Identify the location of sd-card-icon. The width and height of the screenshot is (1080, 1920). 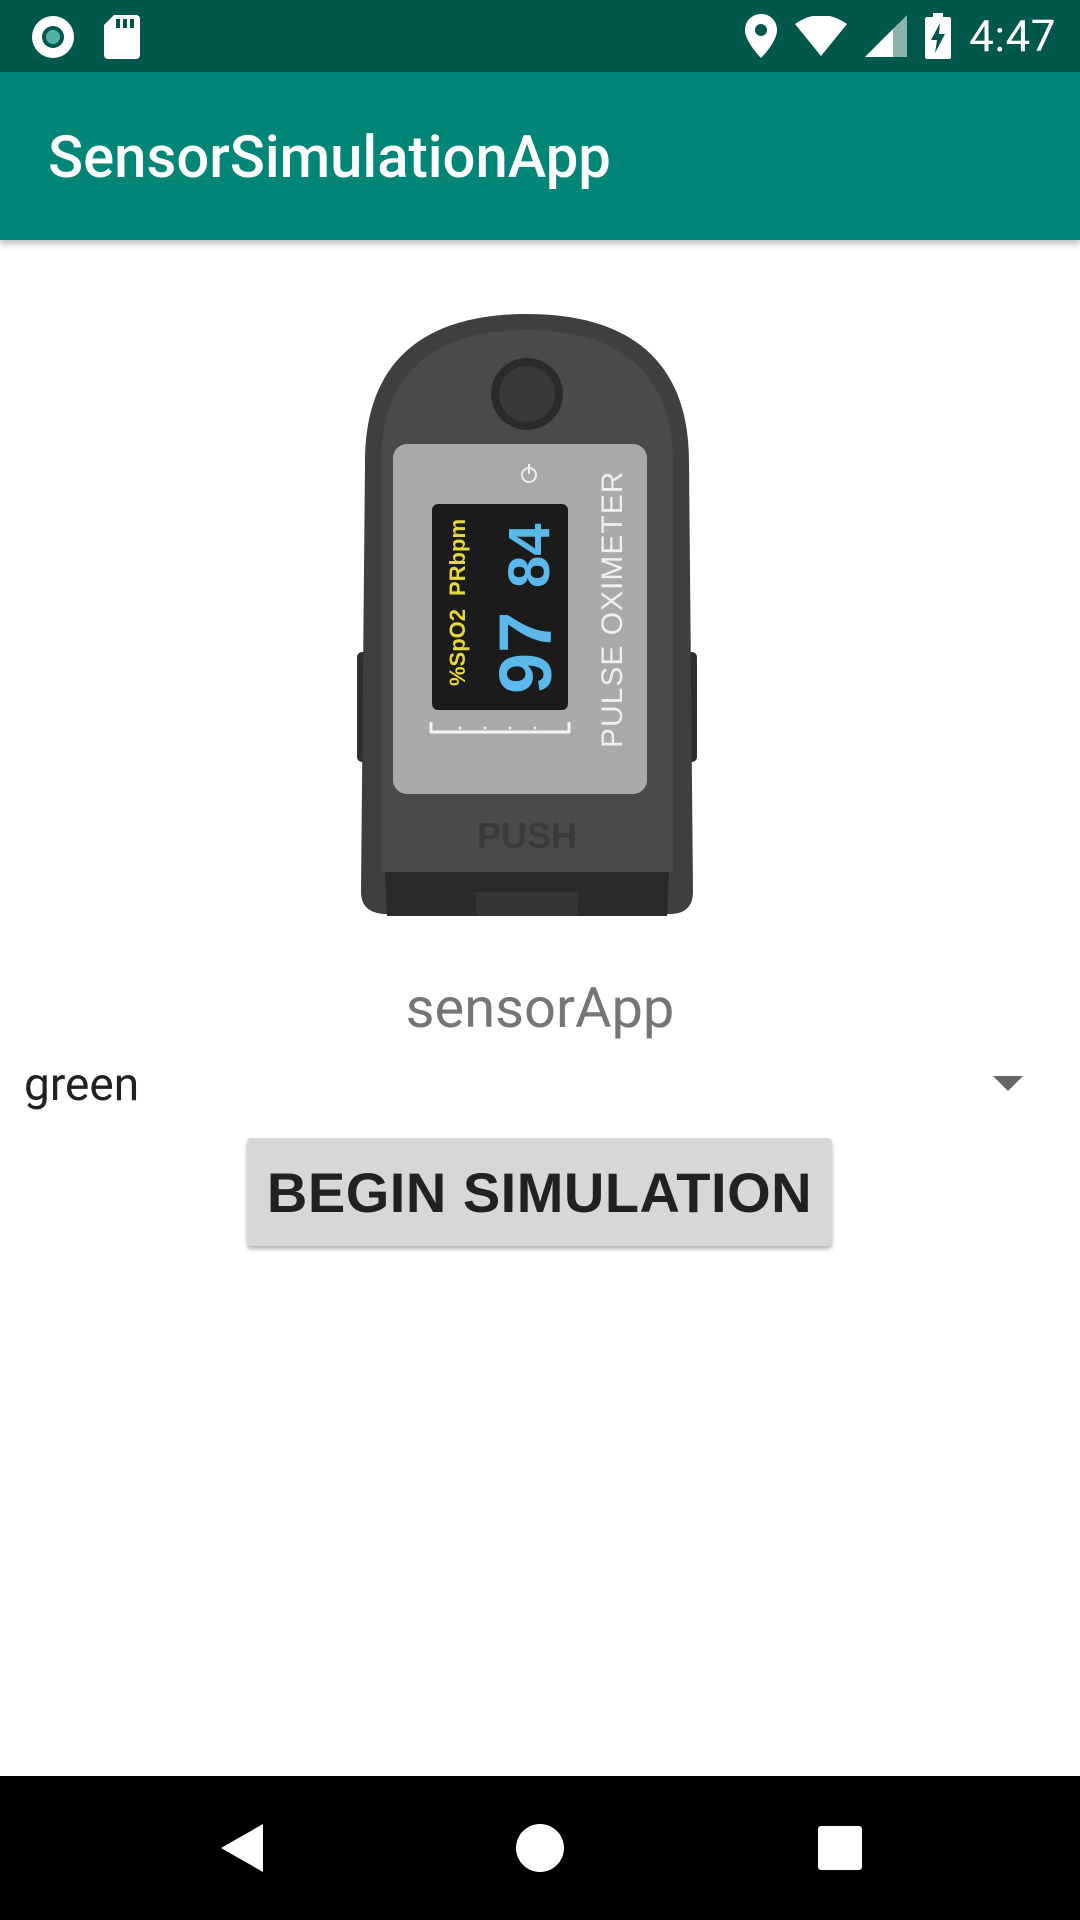
(122, 37).